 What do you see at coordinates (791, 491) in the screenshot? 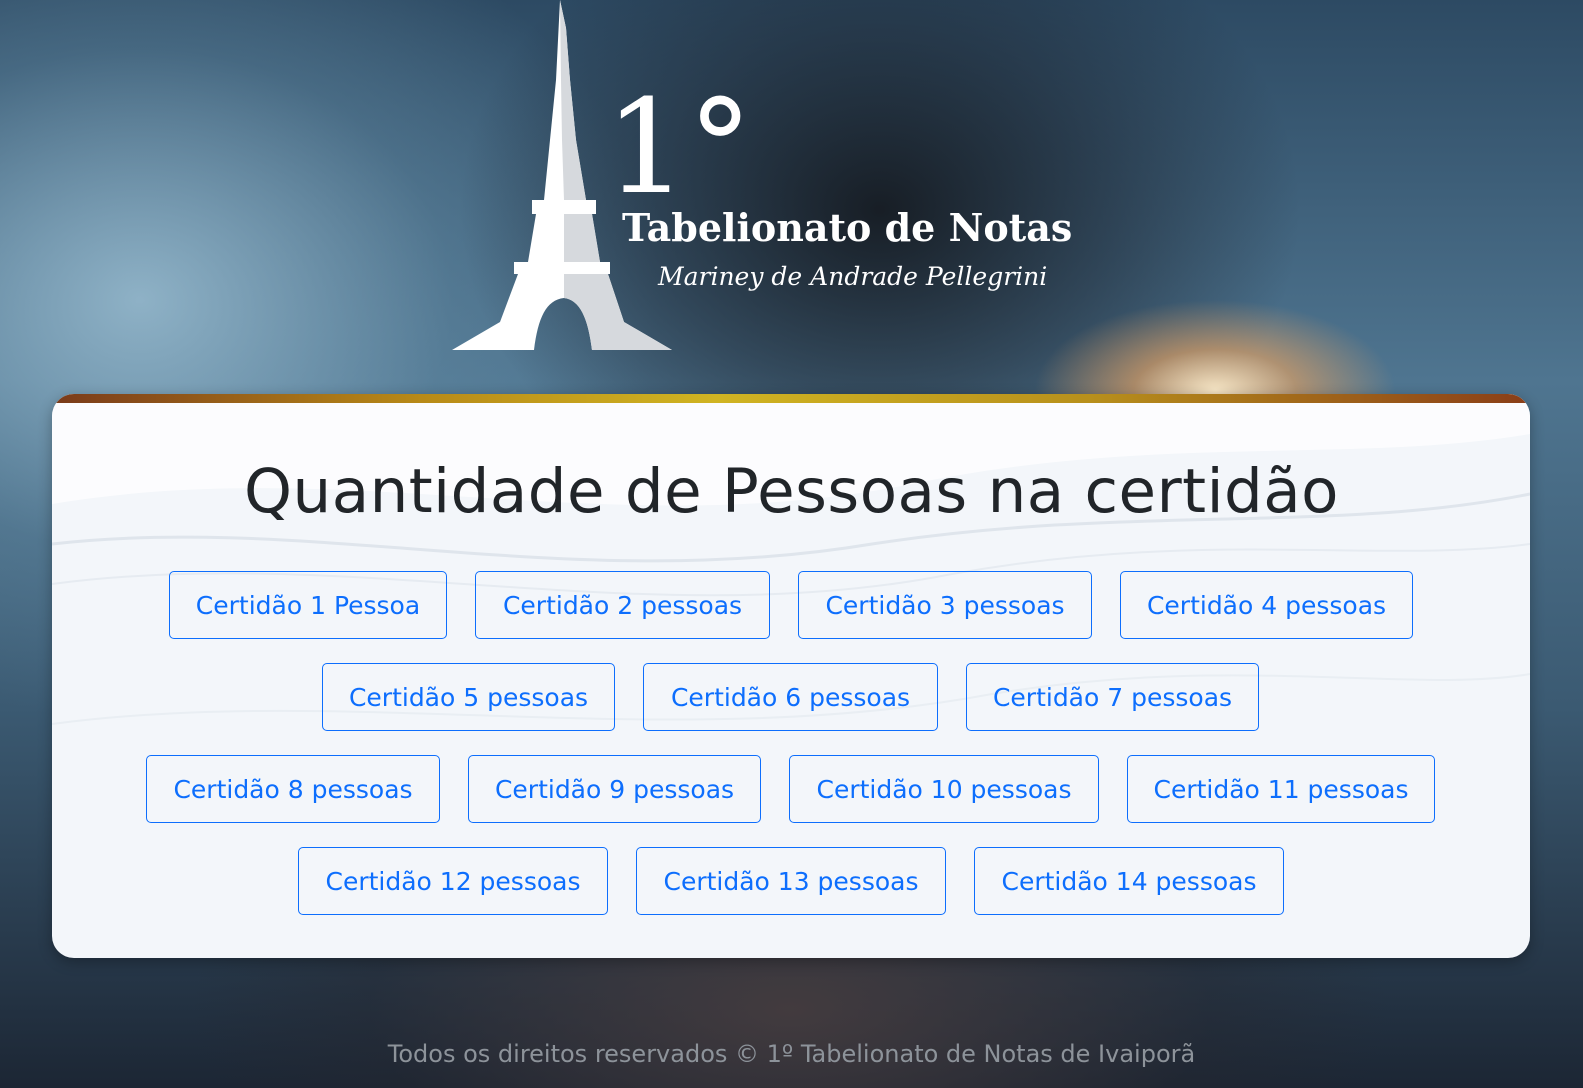
I see `page-title: Quantidade de Pessoas na certidão` at bounding box center [791, 491].